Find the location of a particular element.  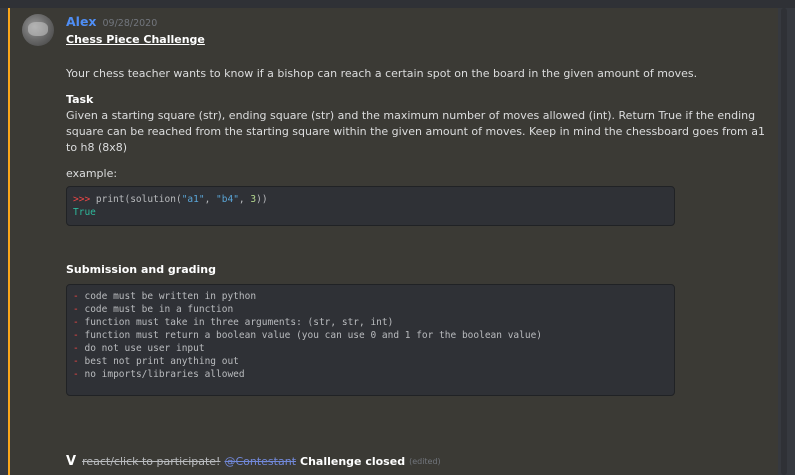

code-prompt: >>> is located at coordinates (82, 199).